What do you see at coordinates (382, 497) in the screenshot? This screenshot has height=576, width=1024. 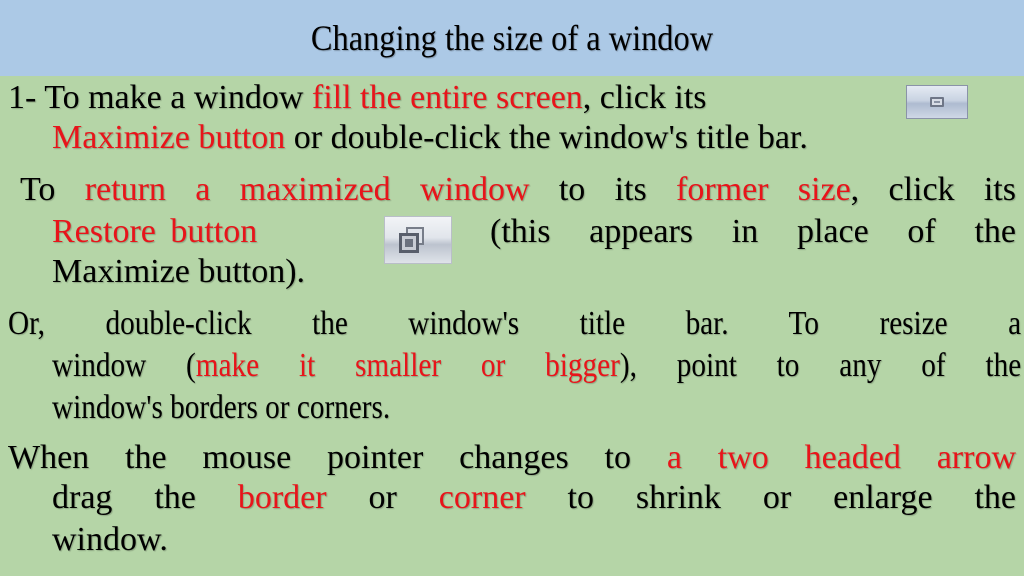 I see `body-text: or` at bounding box center [382, 497].